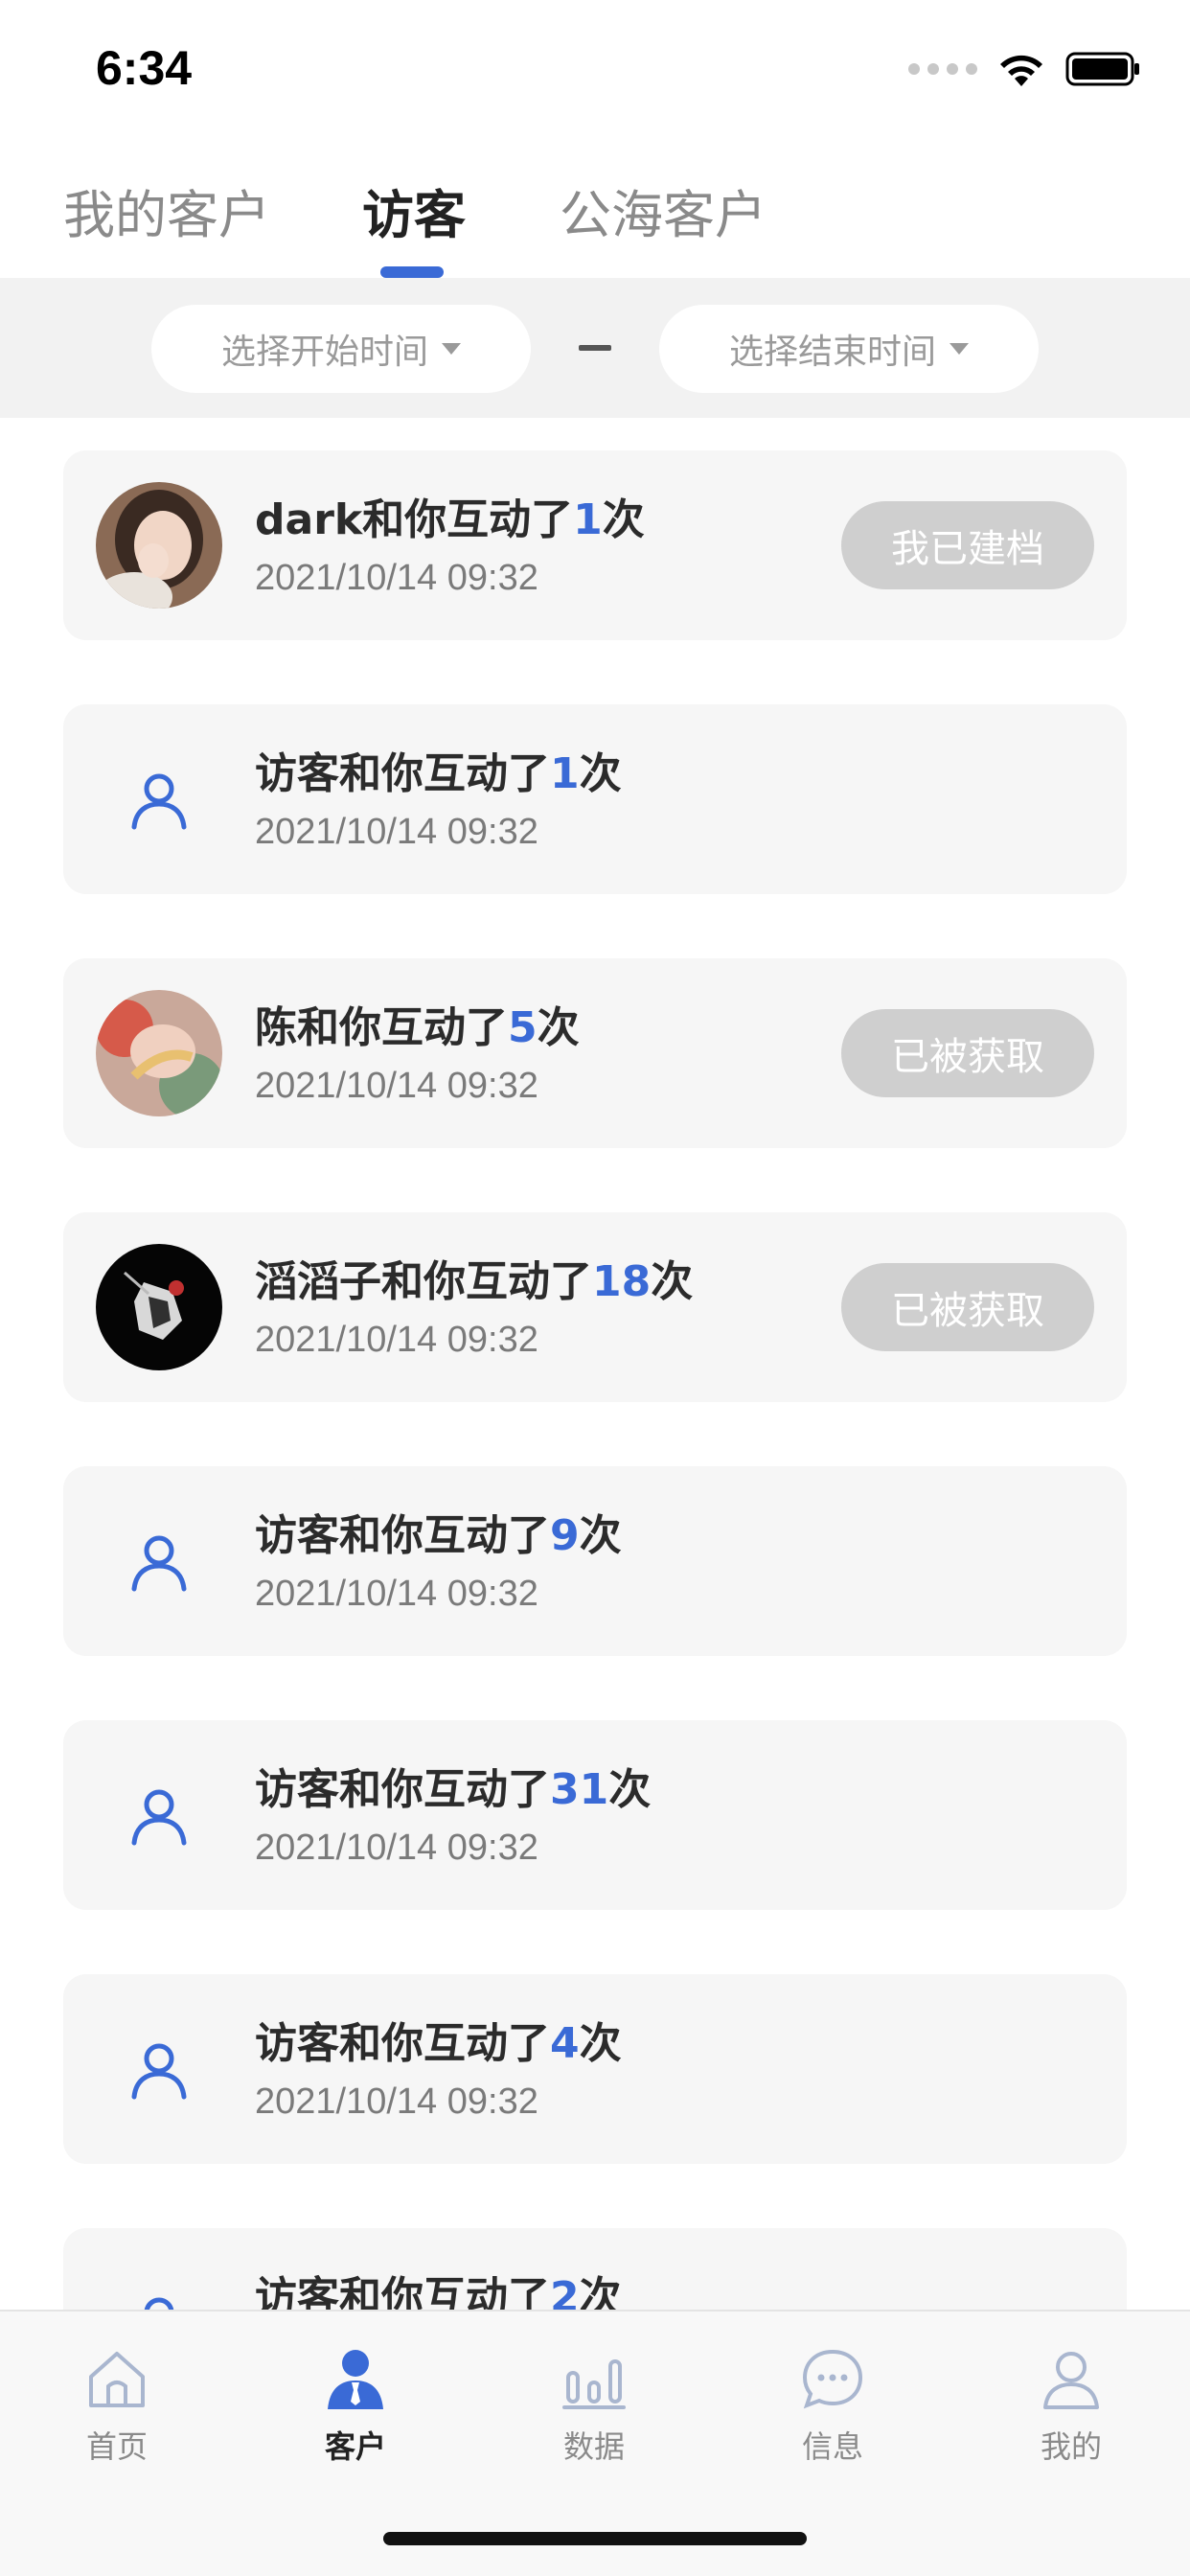  Describe the element at coordinates (594, 2384) in the screenshot. I see `data-icon` at that location.